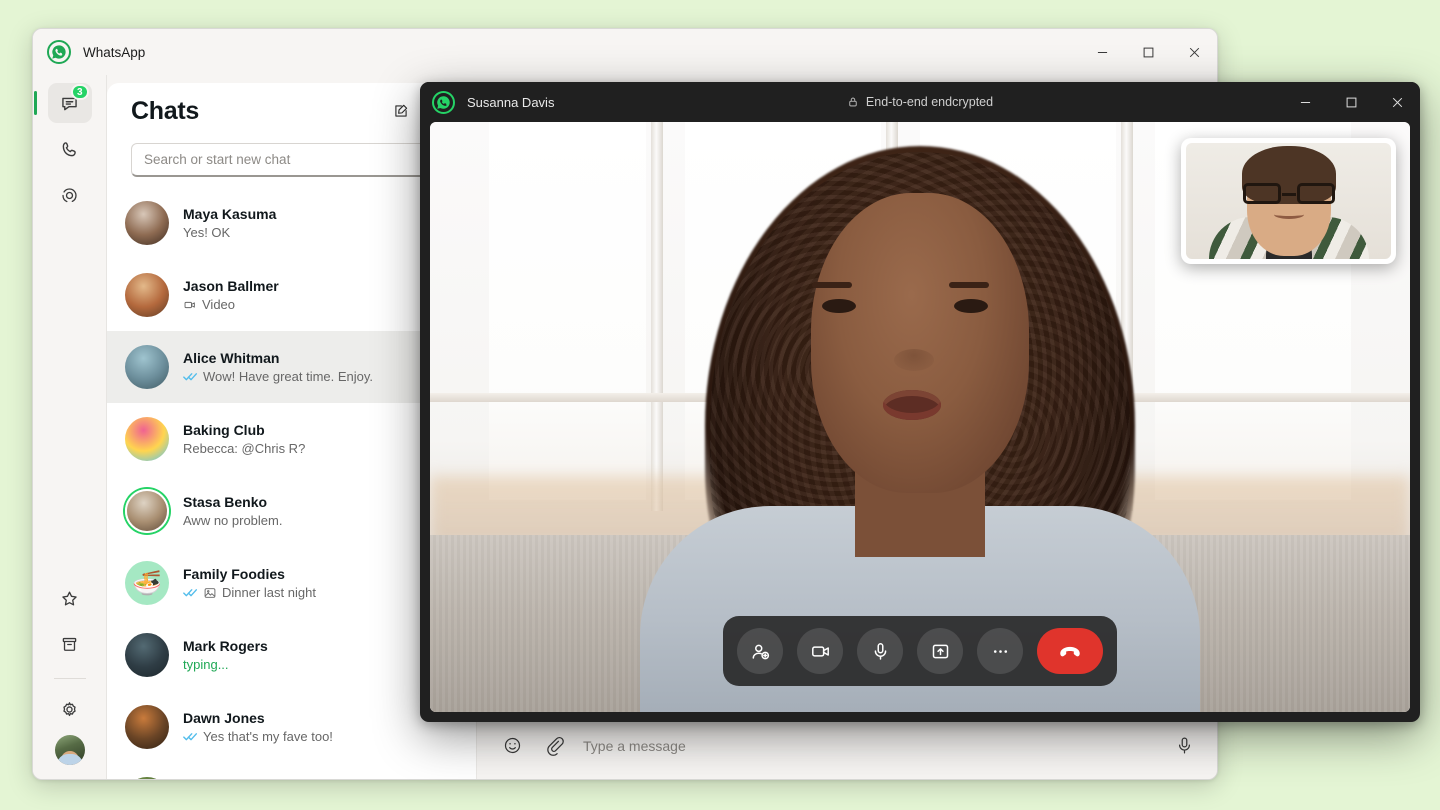 This screenshot has width=1440, height=810. Describe the element at coordinates (289, 159) in the screenshot. I see `search-input` at that location.